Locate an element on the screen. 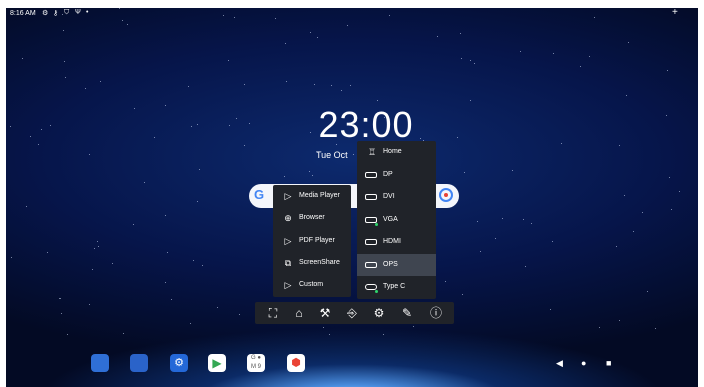 The width and height of the screenshot is (704, 387). screenshare-icon: ⧉ is located at coordinates (288, 263).